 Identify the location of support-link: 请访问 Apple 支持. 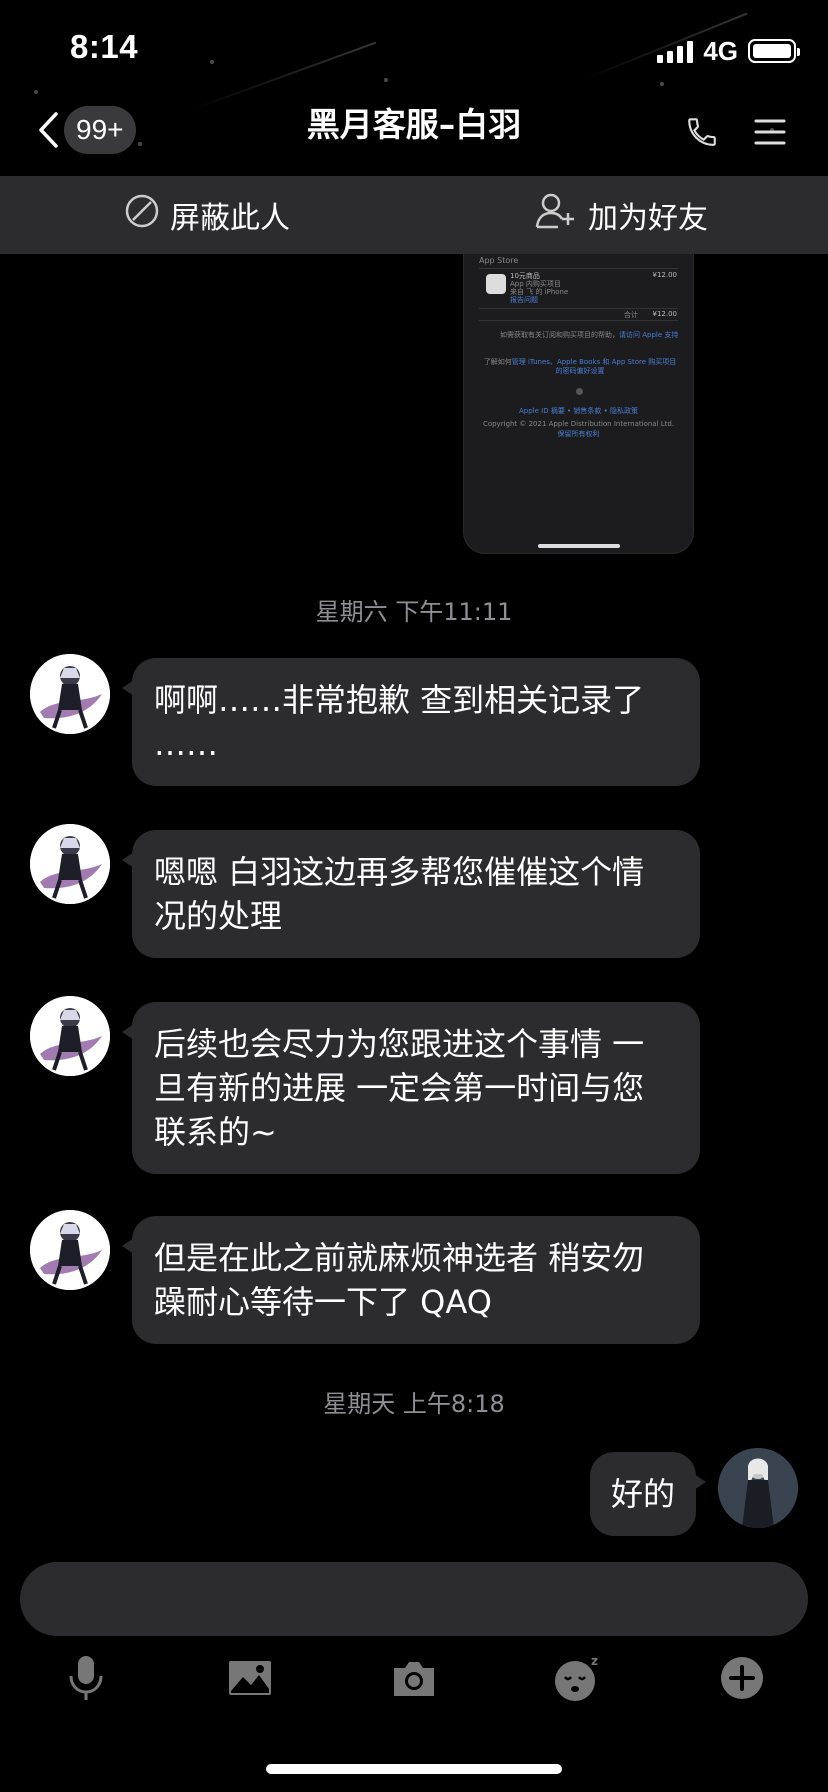
(649, 335).